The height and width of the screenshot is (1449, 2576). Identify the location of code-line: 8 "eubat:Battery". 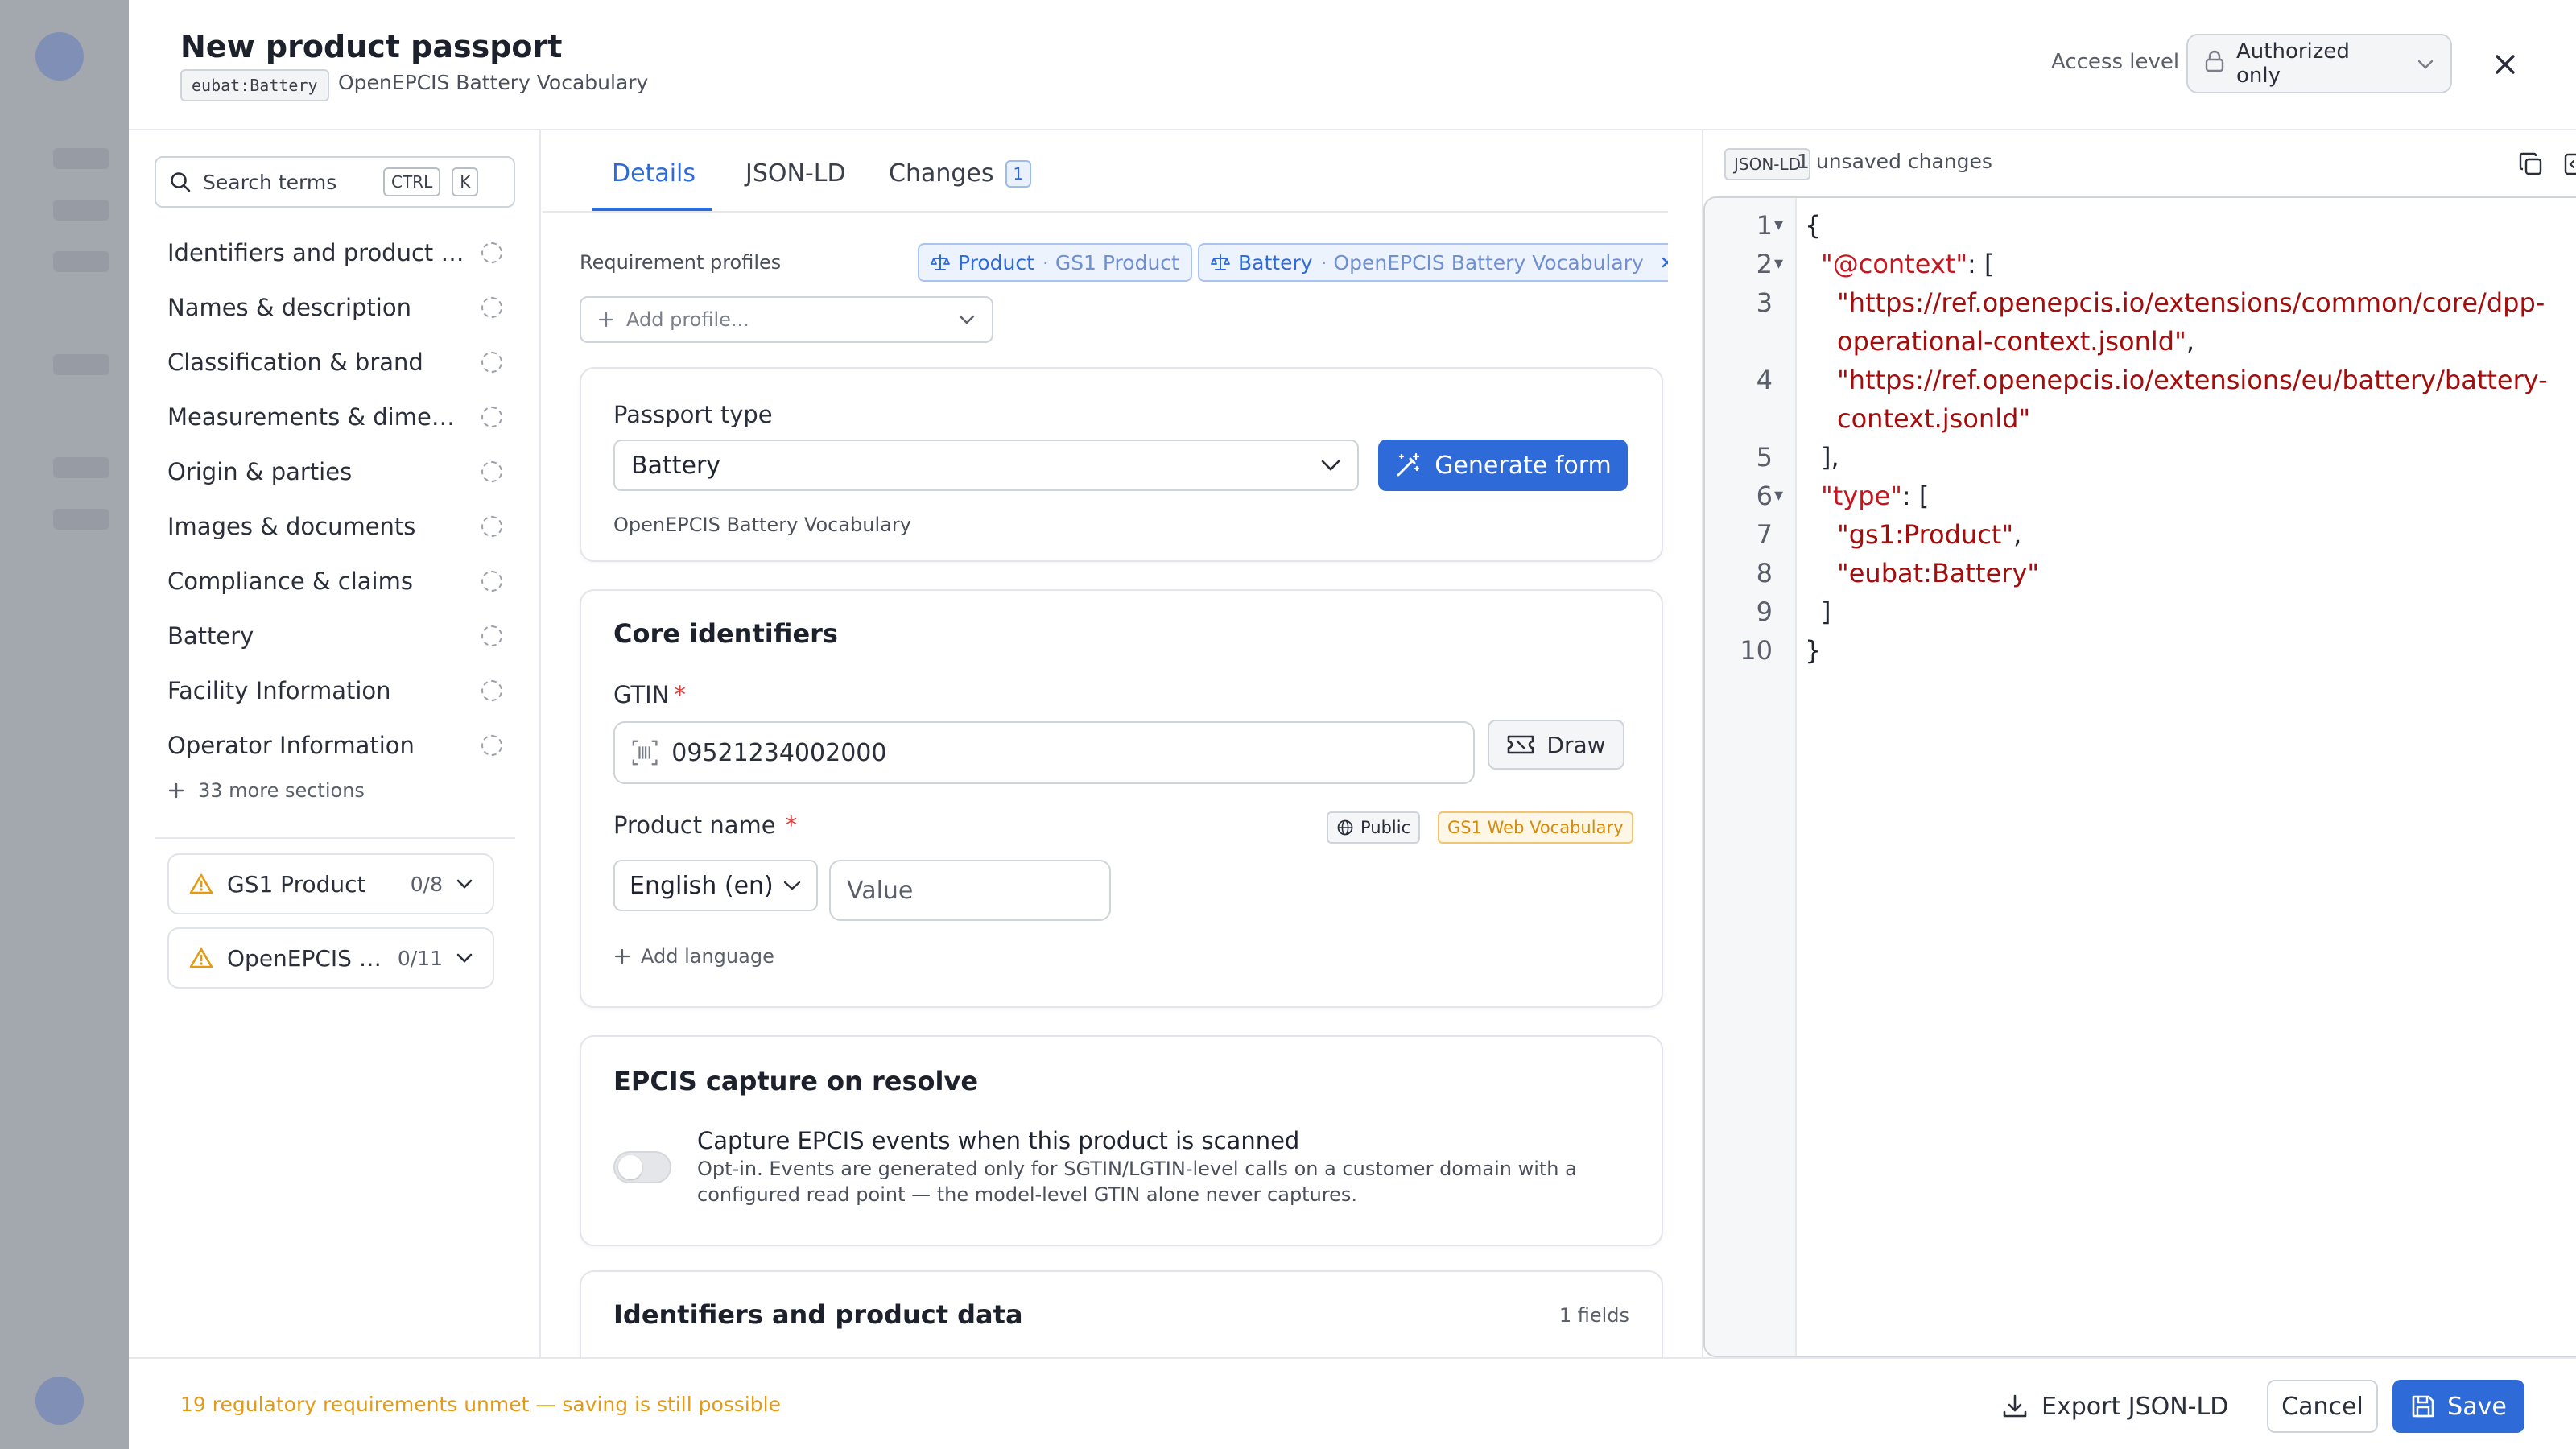
(2163, 573).